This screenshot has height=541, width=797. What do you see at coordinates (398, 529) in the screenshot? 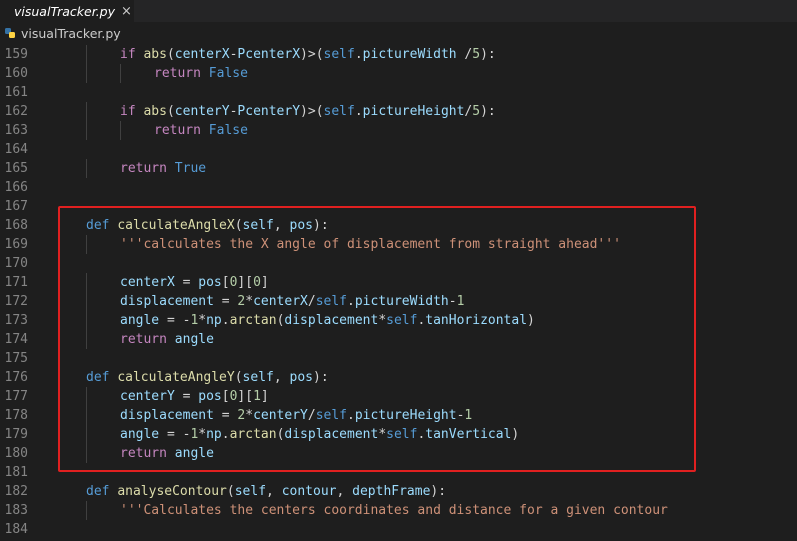
I see `code-line: 184` at bounding box center [398, 529].